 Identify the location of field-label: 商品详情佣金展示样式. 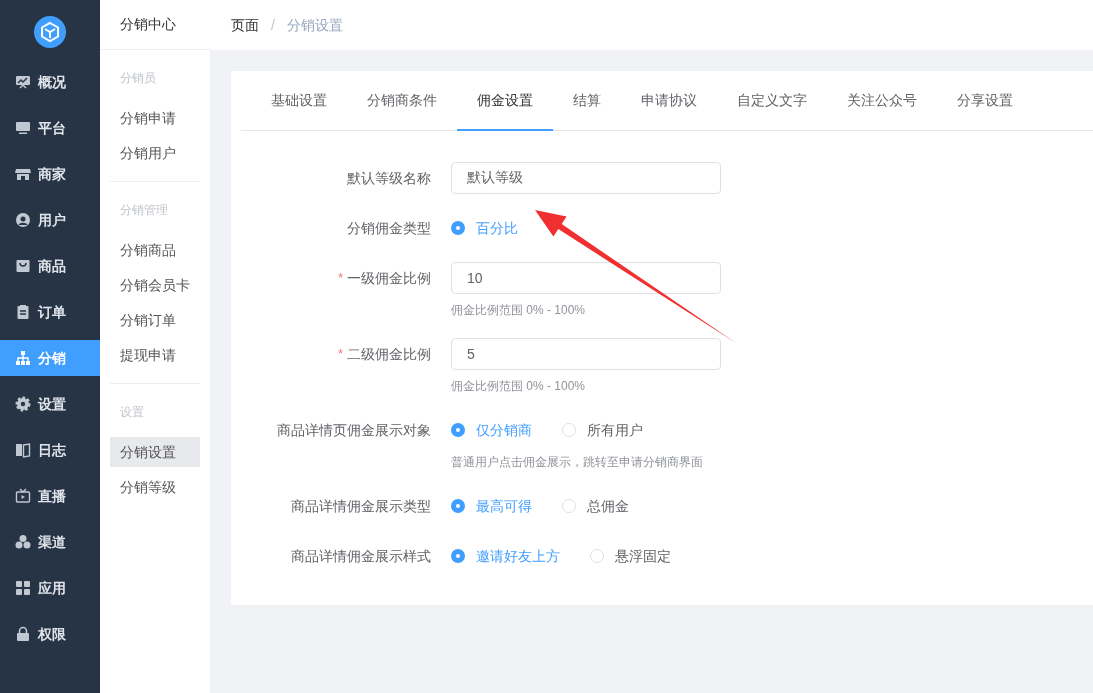
(361, 556).